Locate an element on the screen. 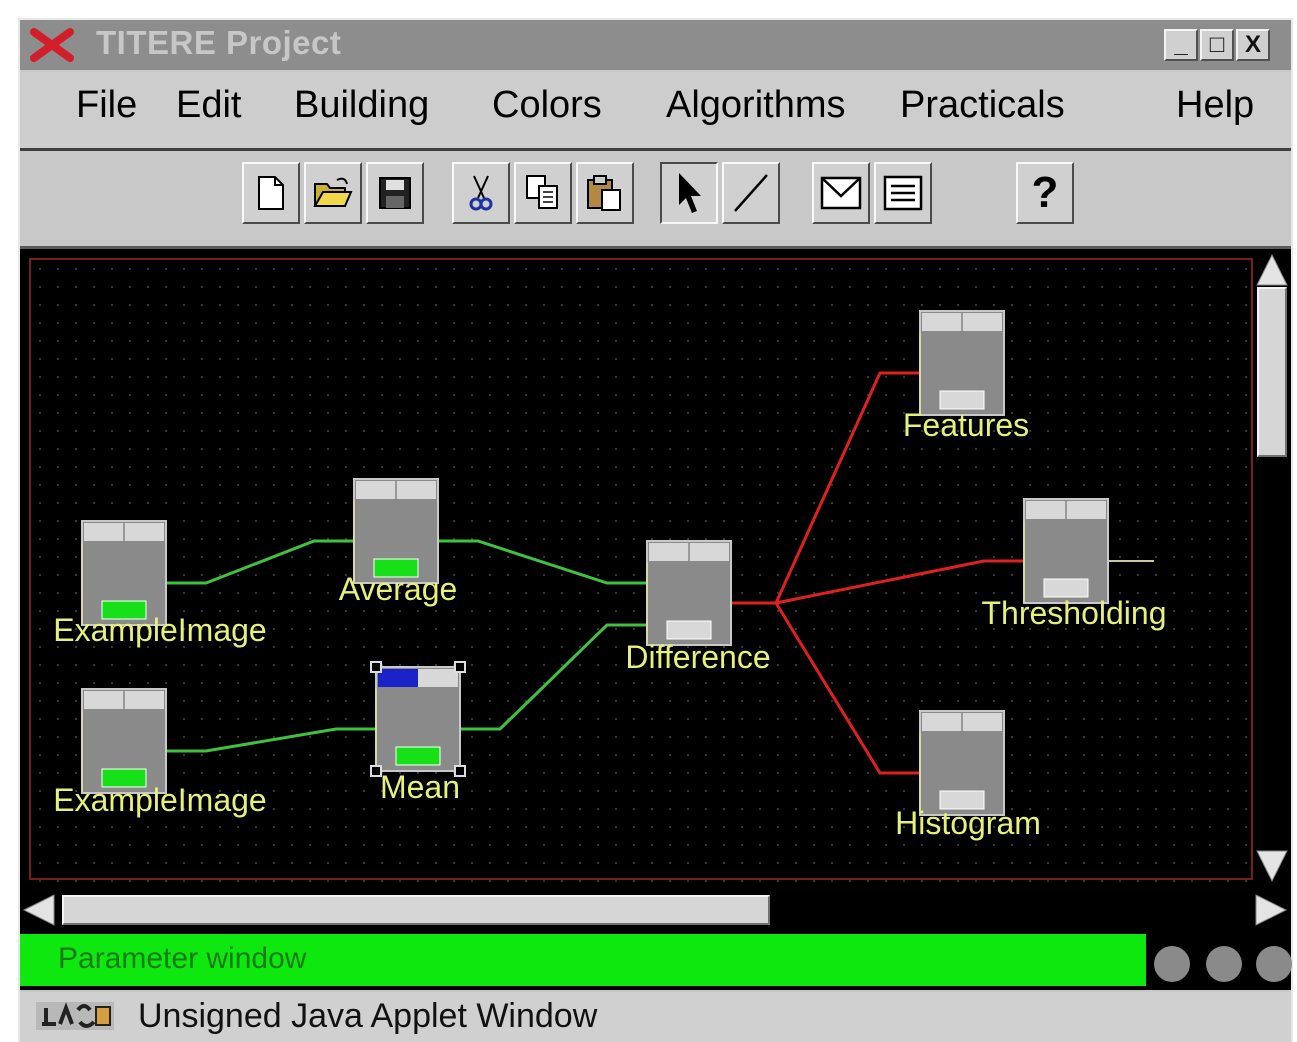  java-icon is located at coordinates (75, 1016).